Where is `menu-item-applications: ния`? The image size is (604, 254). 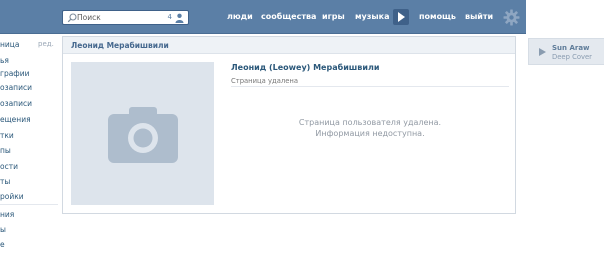 menu-item-applications: ния is located at coordinates (7, 214).